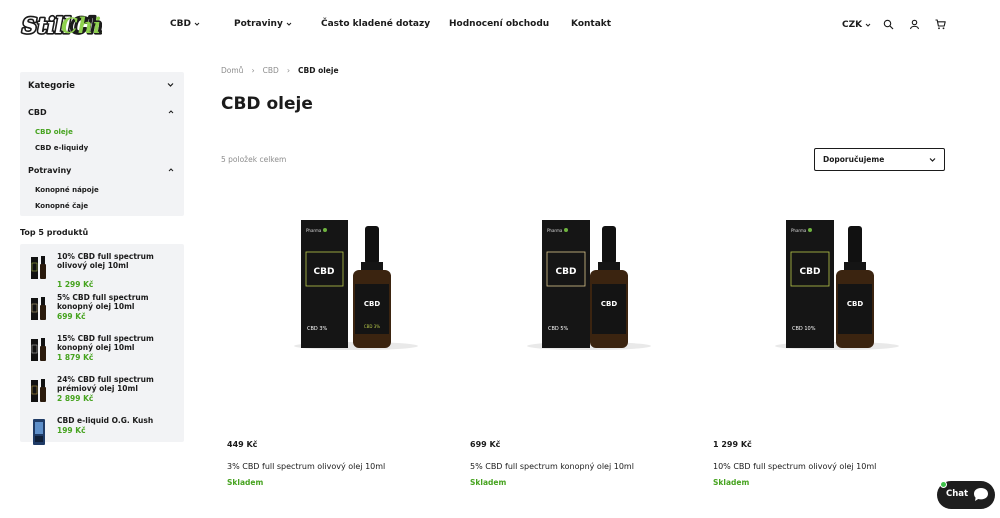 The width and height of the screenshot is (1000, 518). I want to click on top5-item-name: CBD e-liquid O.G. Kush, so click(105, 420).